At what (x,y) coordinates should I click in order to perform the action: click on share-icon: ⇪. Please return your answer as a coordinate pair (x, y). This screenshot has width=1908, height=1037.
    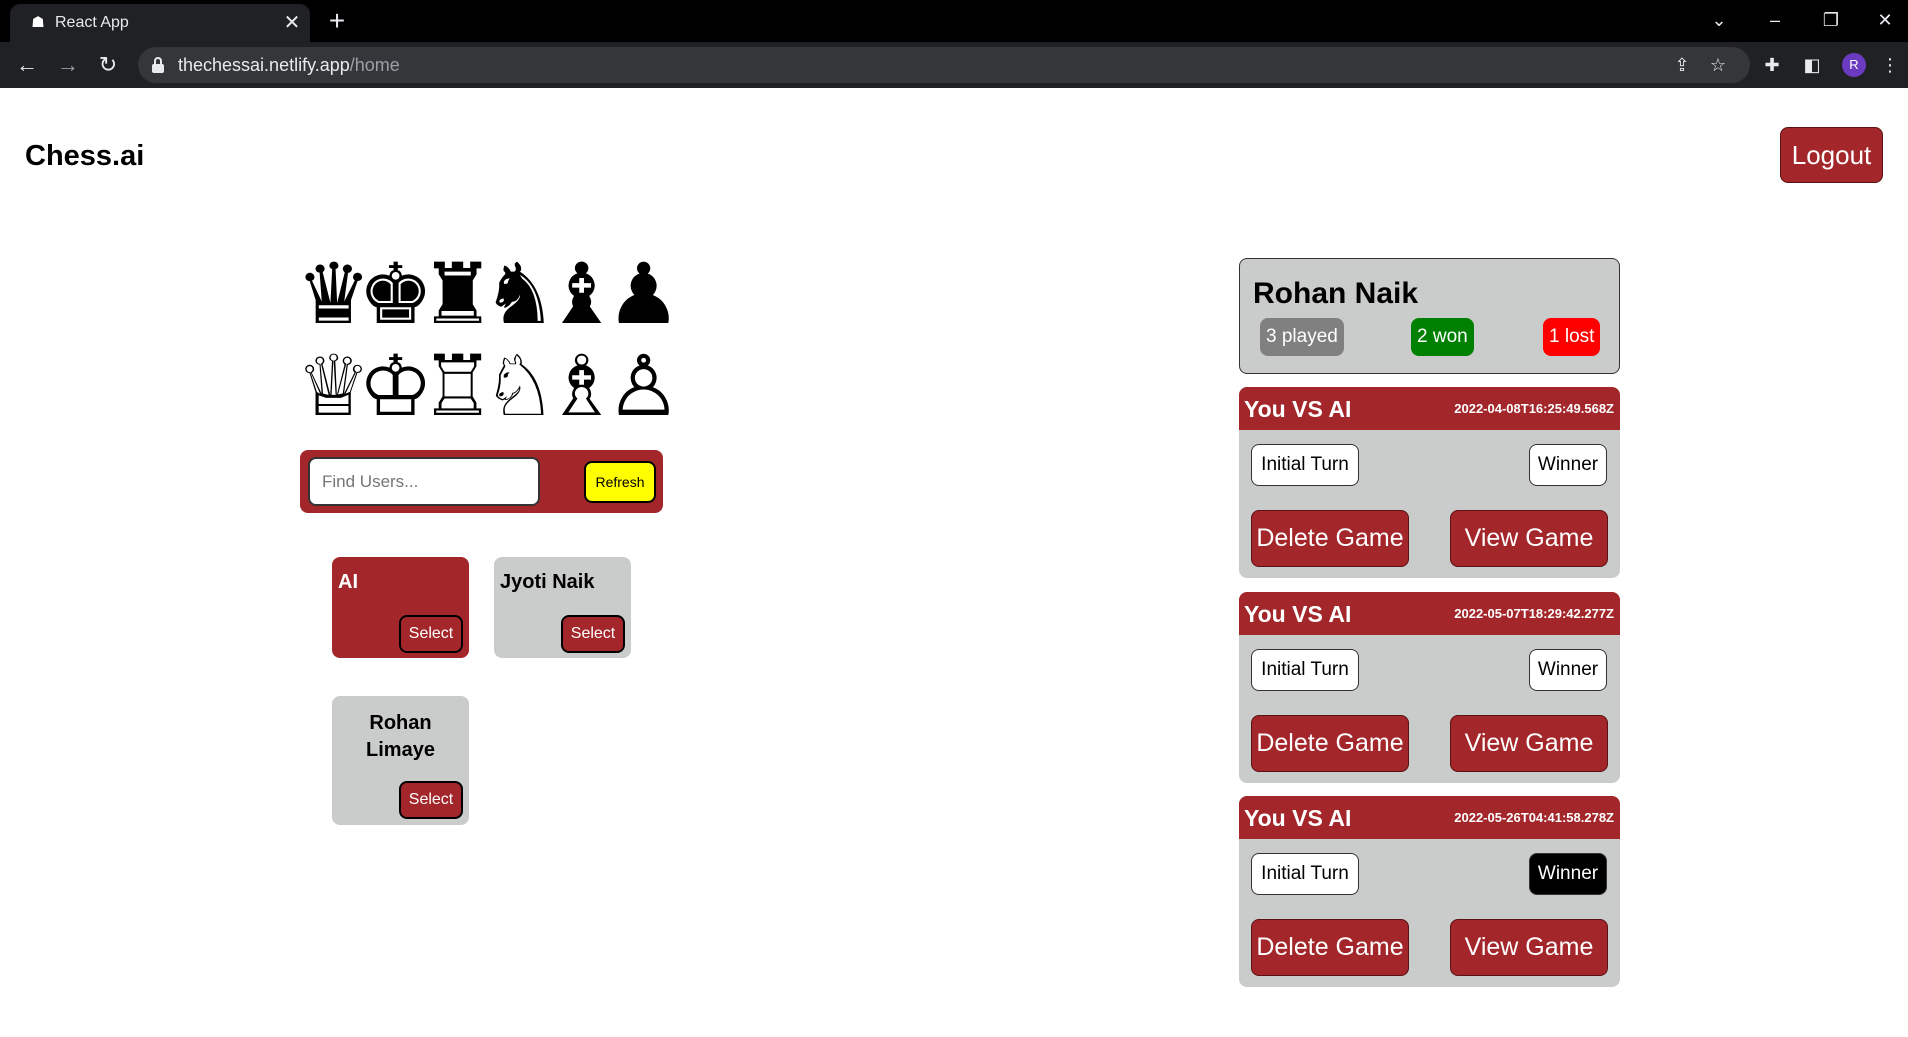
    Looking at the image, I should click on (1682, 65).